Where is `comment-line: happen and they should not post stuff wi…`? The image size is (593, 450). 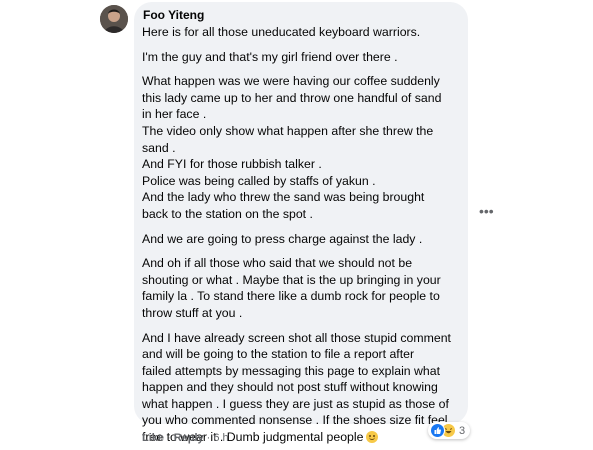 comment-line: happen and they should not post stuff wi… is located at coordinates (290, 387).